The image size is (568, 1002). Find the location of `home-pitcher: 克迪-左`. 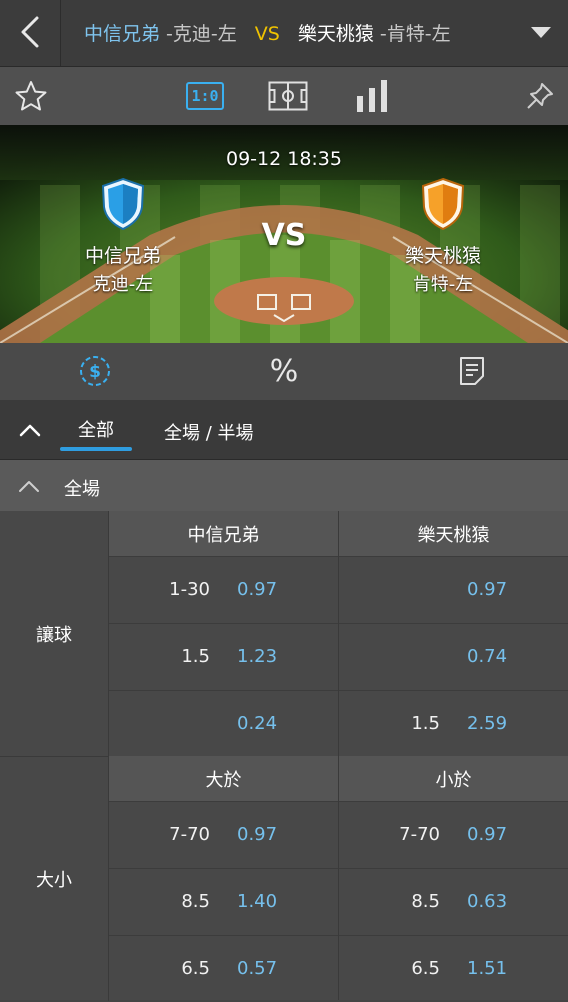

home-pitcher: 克迪-左 is located at coordinates (123, 284).